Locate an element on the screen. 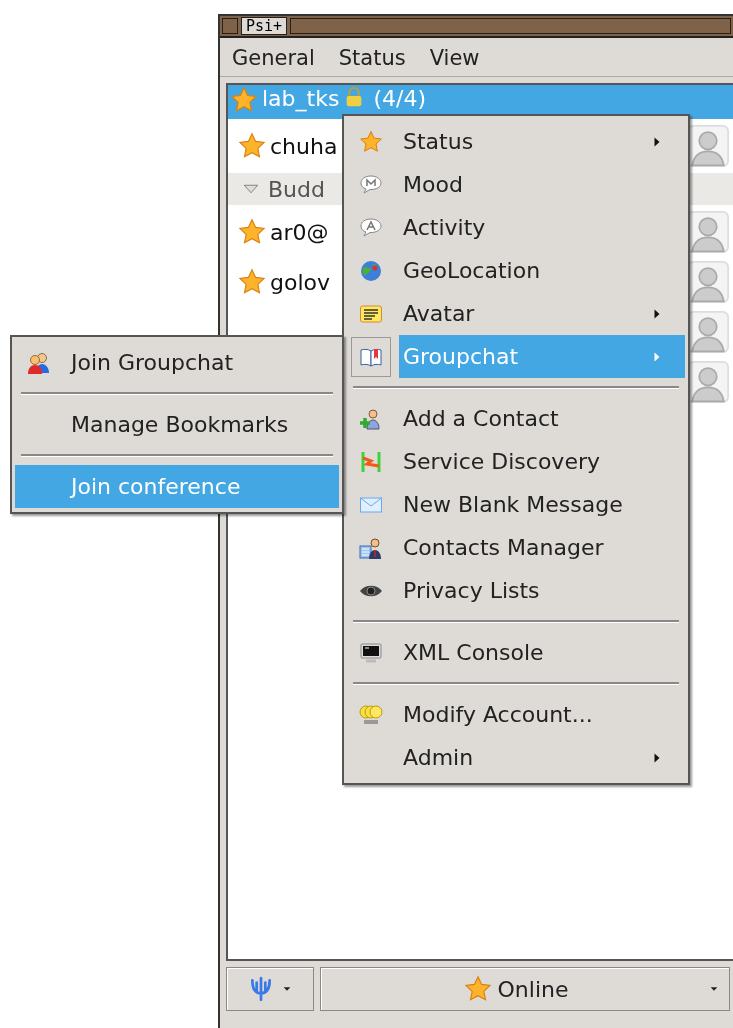 The width and height of the screenshot is (733, 1028). contact-count: (4/4) is located at coordinates (399, 99).